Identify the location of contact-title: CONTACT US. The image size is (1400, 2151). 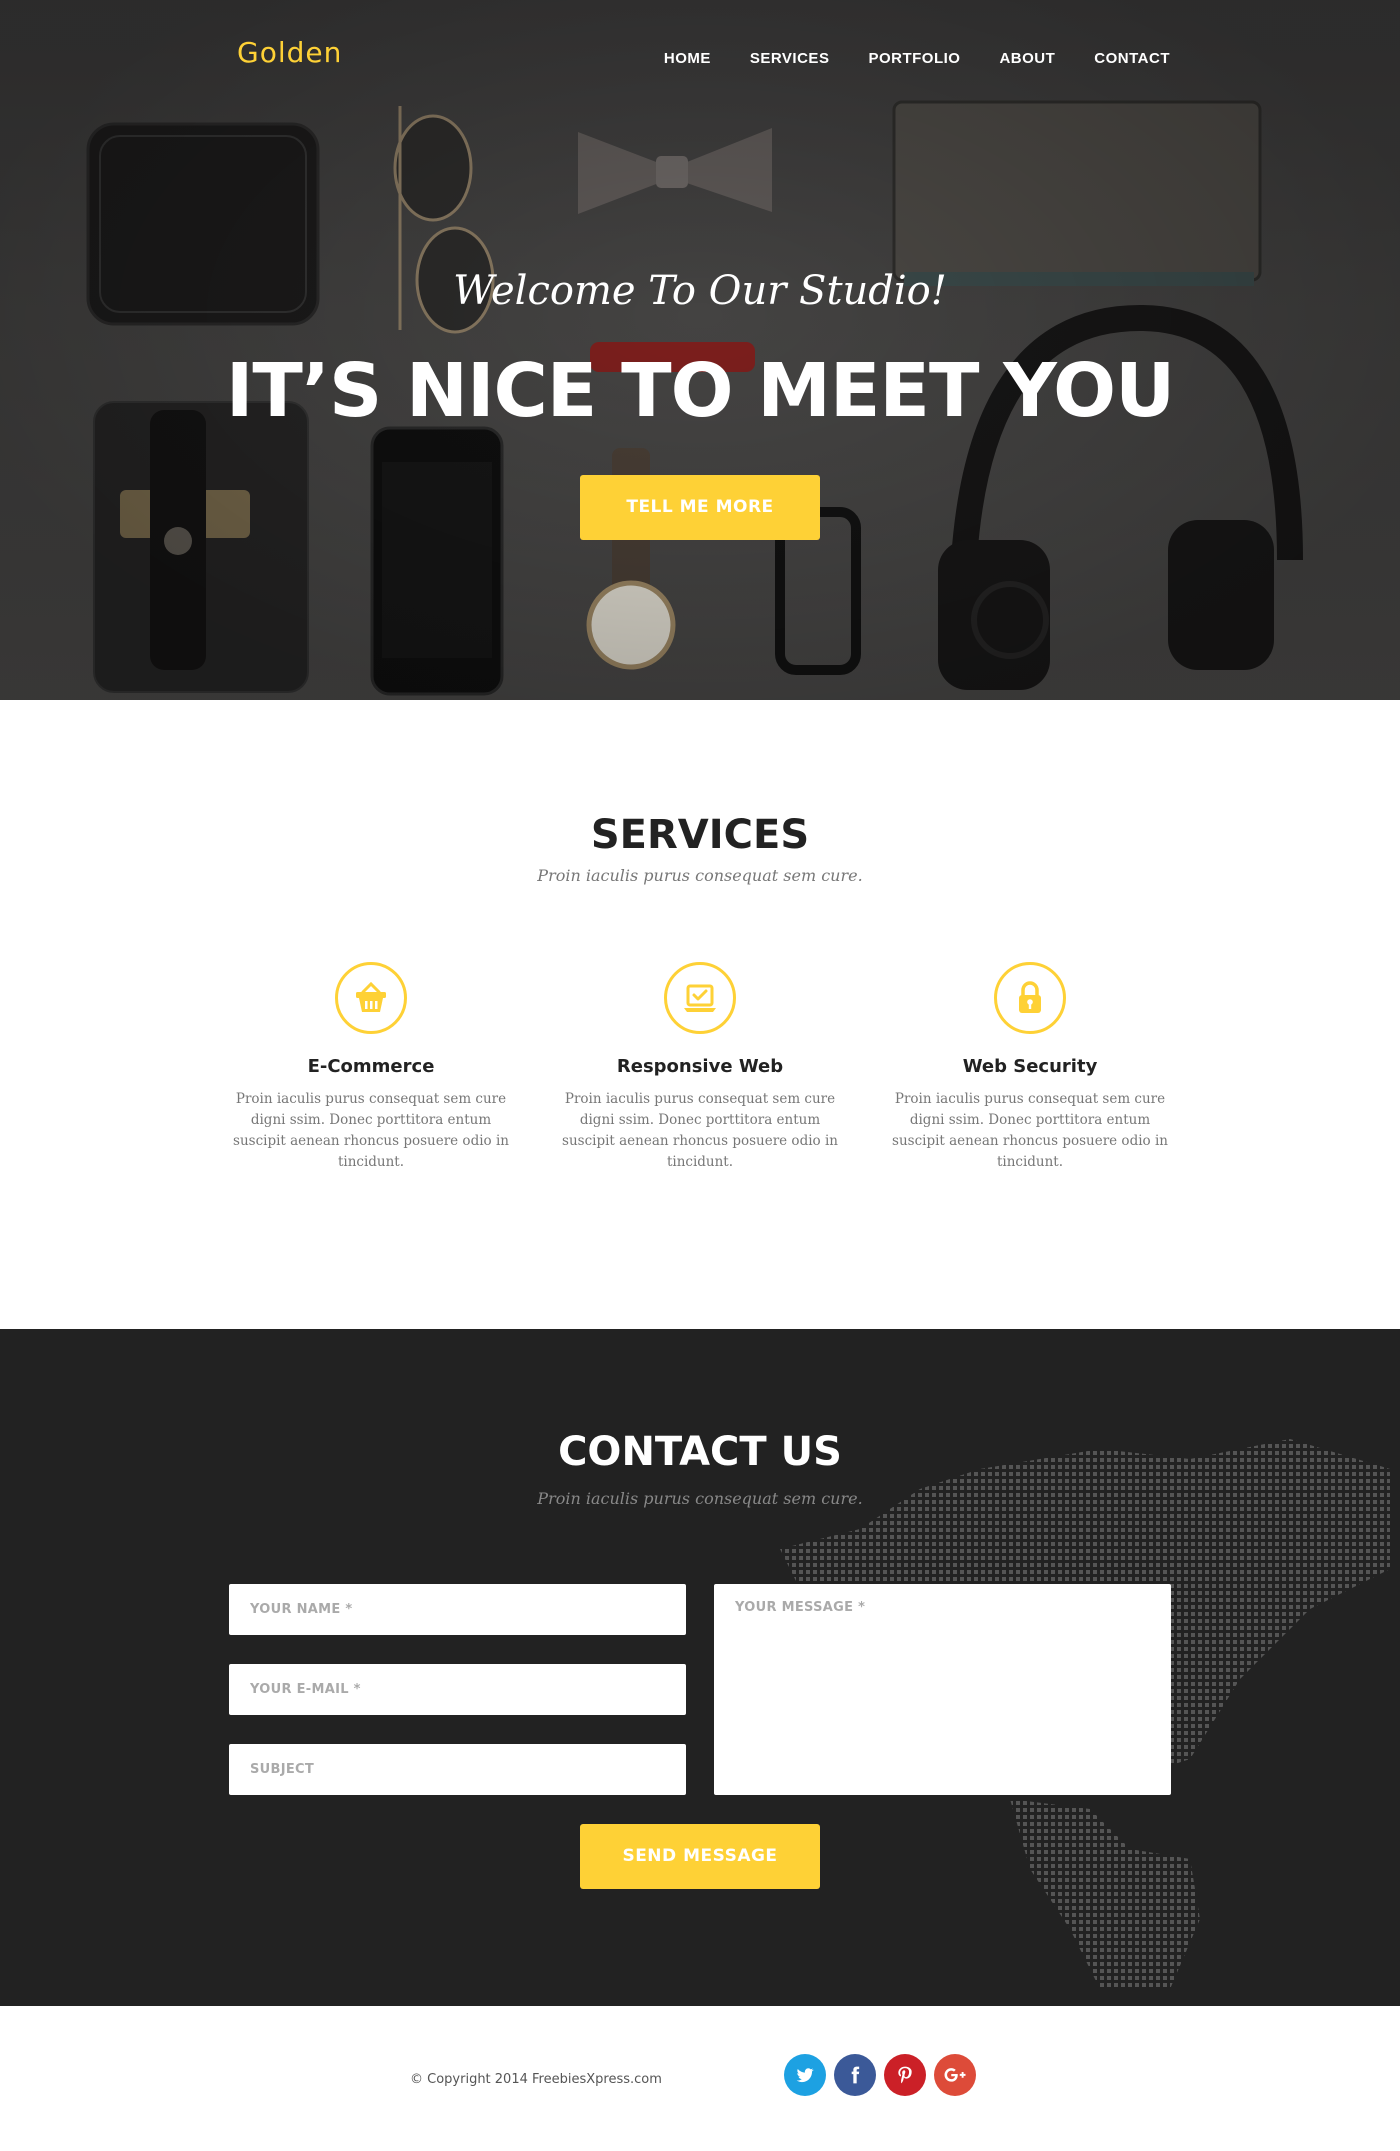
(700, 1452).